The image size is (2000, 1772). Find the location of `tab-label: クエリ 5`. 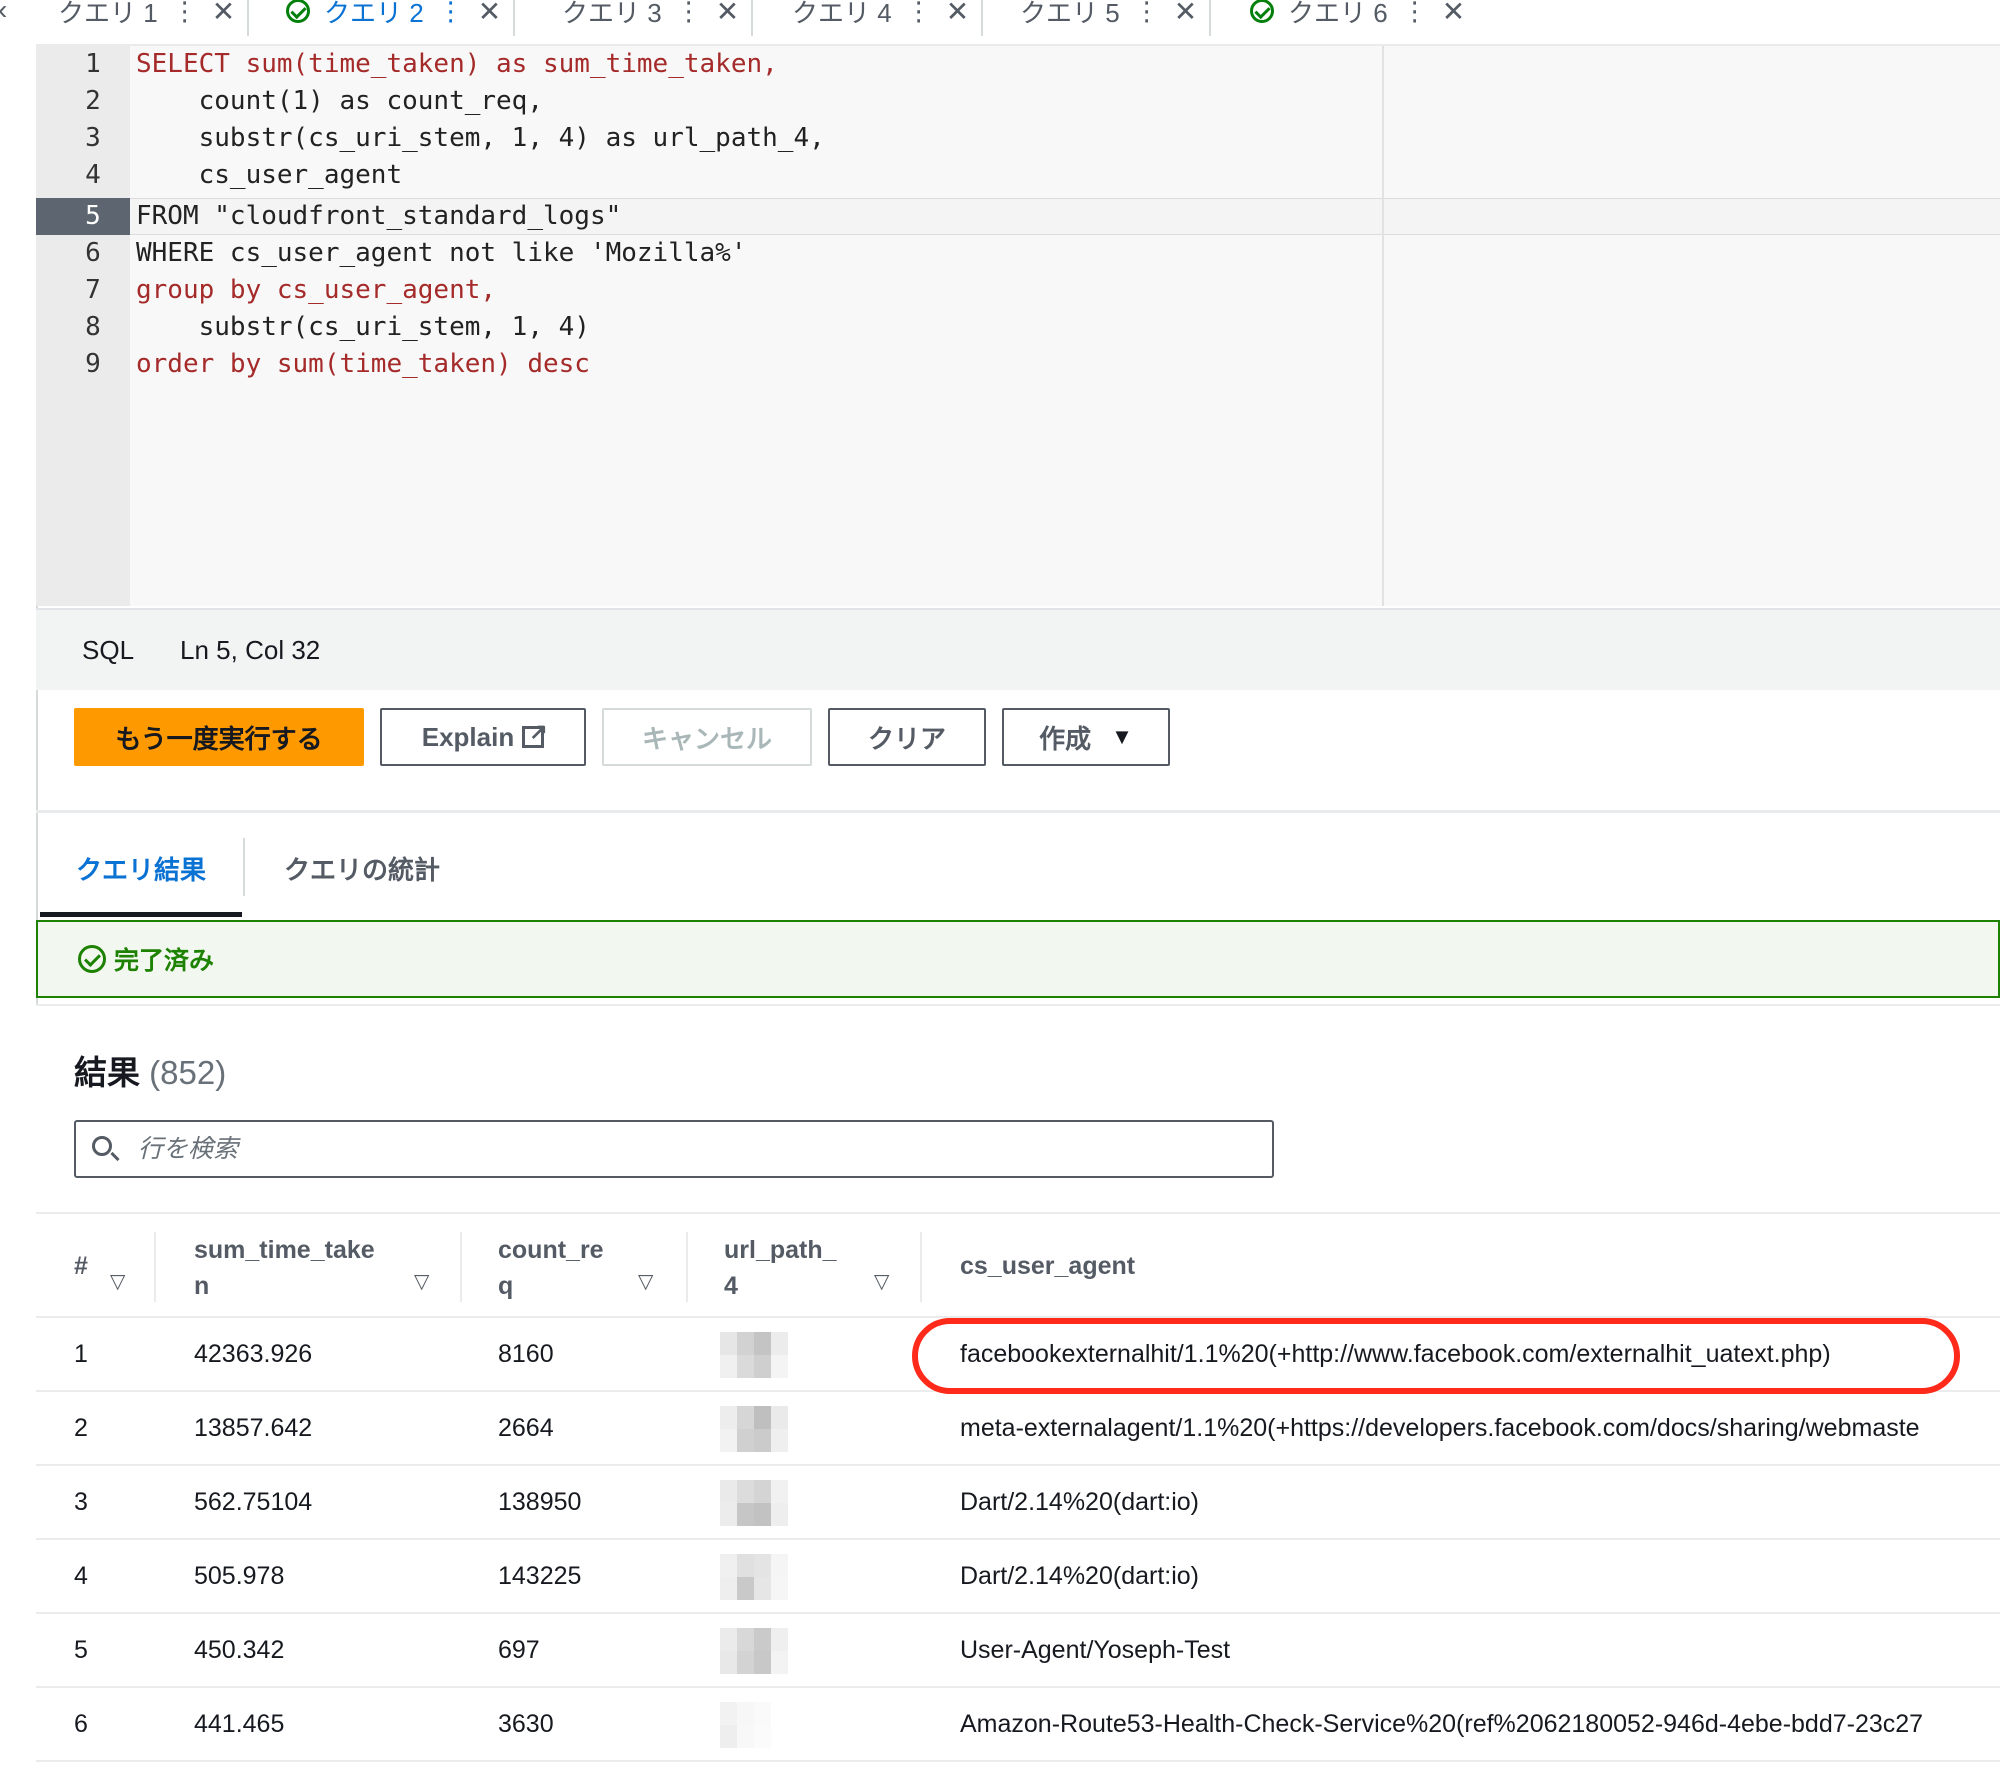

tab-label: クエリ 5 is located at coordinates (1070, 14).